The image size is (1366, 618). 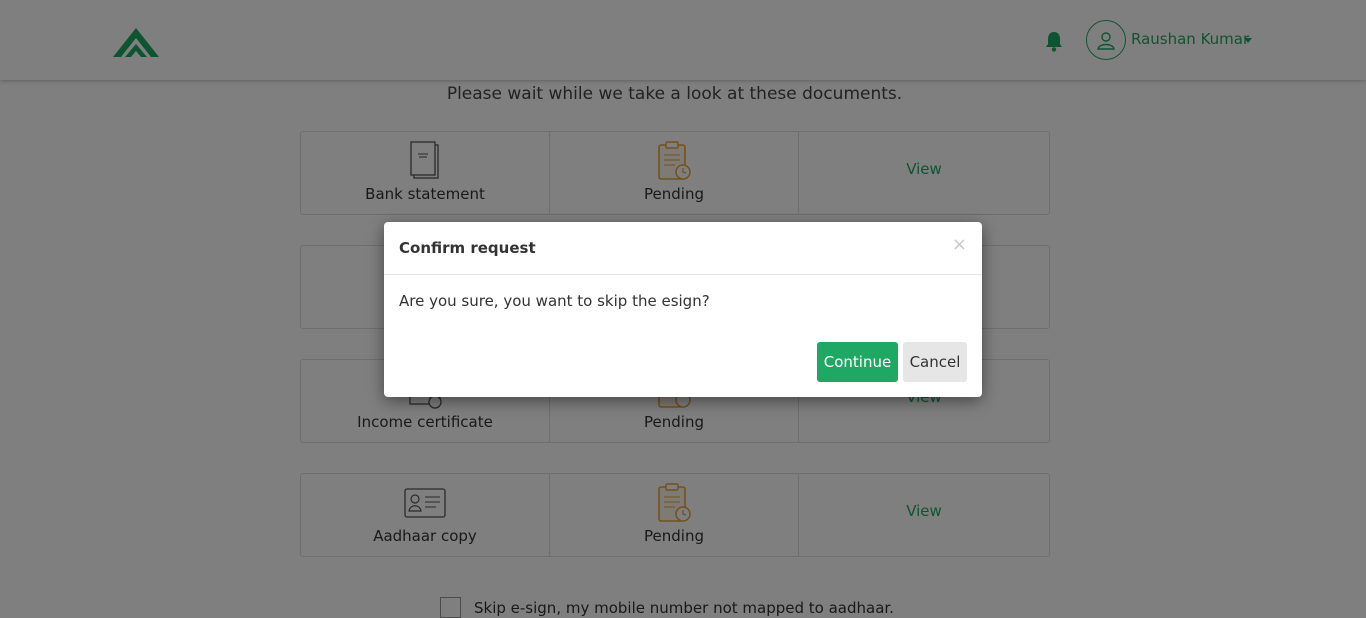 I want to click on modal-title: Confirm request, so click(x=467, y=248).